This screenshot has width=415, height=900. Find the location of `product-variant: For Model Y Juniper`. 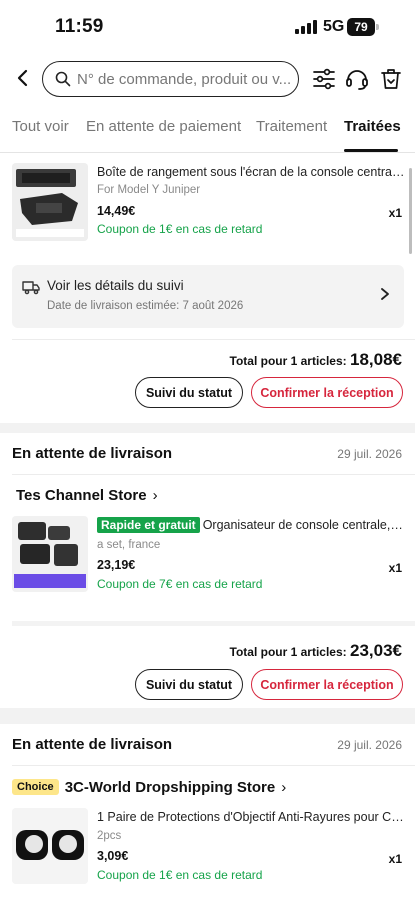

product-variant: For Model Y Juniper is located at coordinates (149, 190).